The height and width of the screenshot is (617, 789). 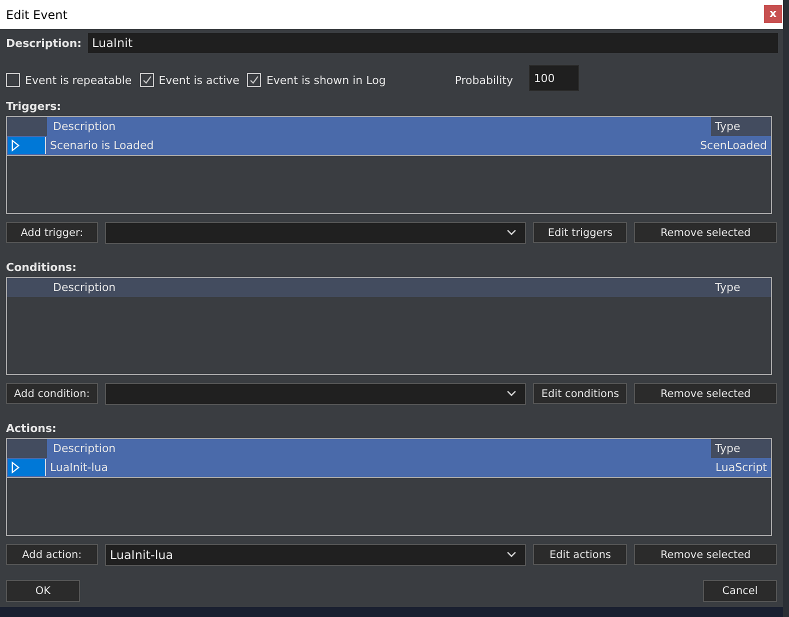 What do you see at coordinates (580, 393) in the screenshot?
I see `edit-button: Edit conditions` at bounding box center [580, 393].